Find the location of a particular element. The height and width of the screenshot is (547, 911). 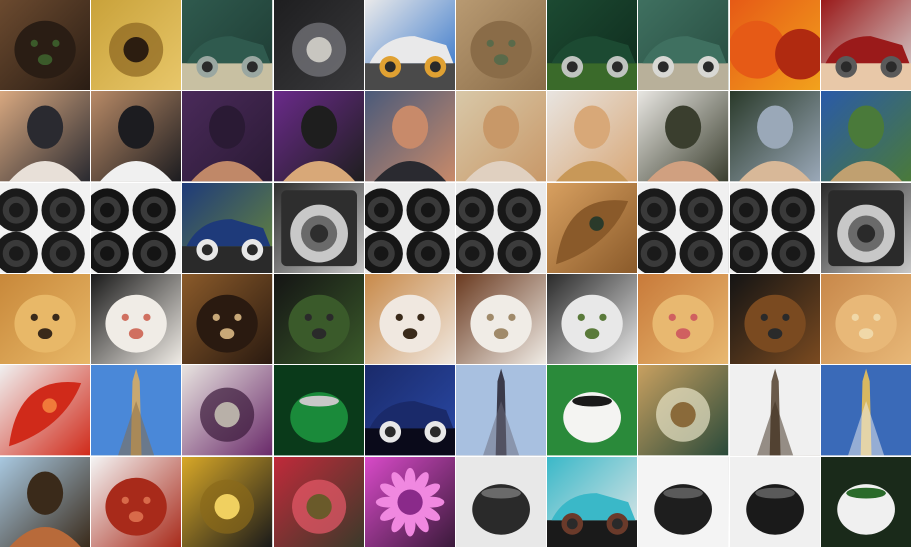

thumbnail-tower is located at coordinates (774, 410).